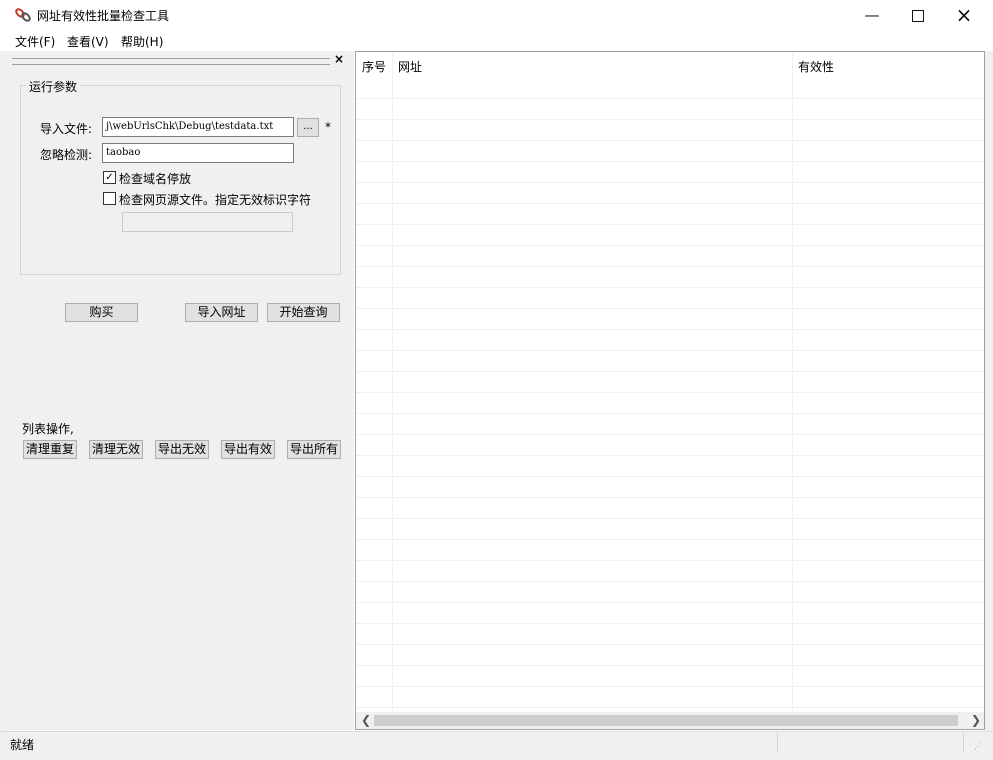  Describe the element at coordinates (66, 129) in the screenshot. I see `import-file-label: 导入文件:` at that location.